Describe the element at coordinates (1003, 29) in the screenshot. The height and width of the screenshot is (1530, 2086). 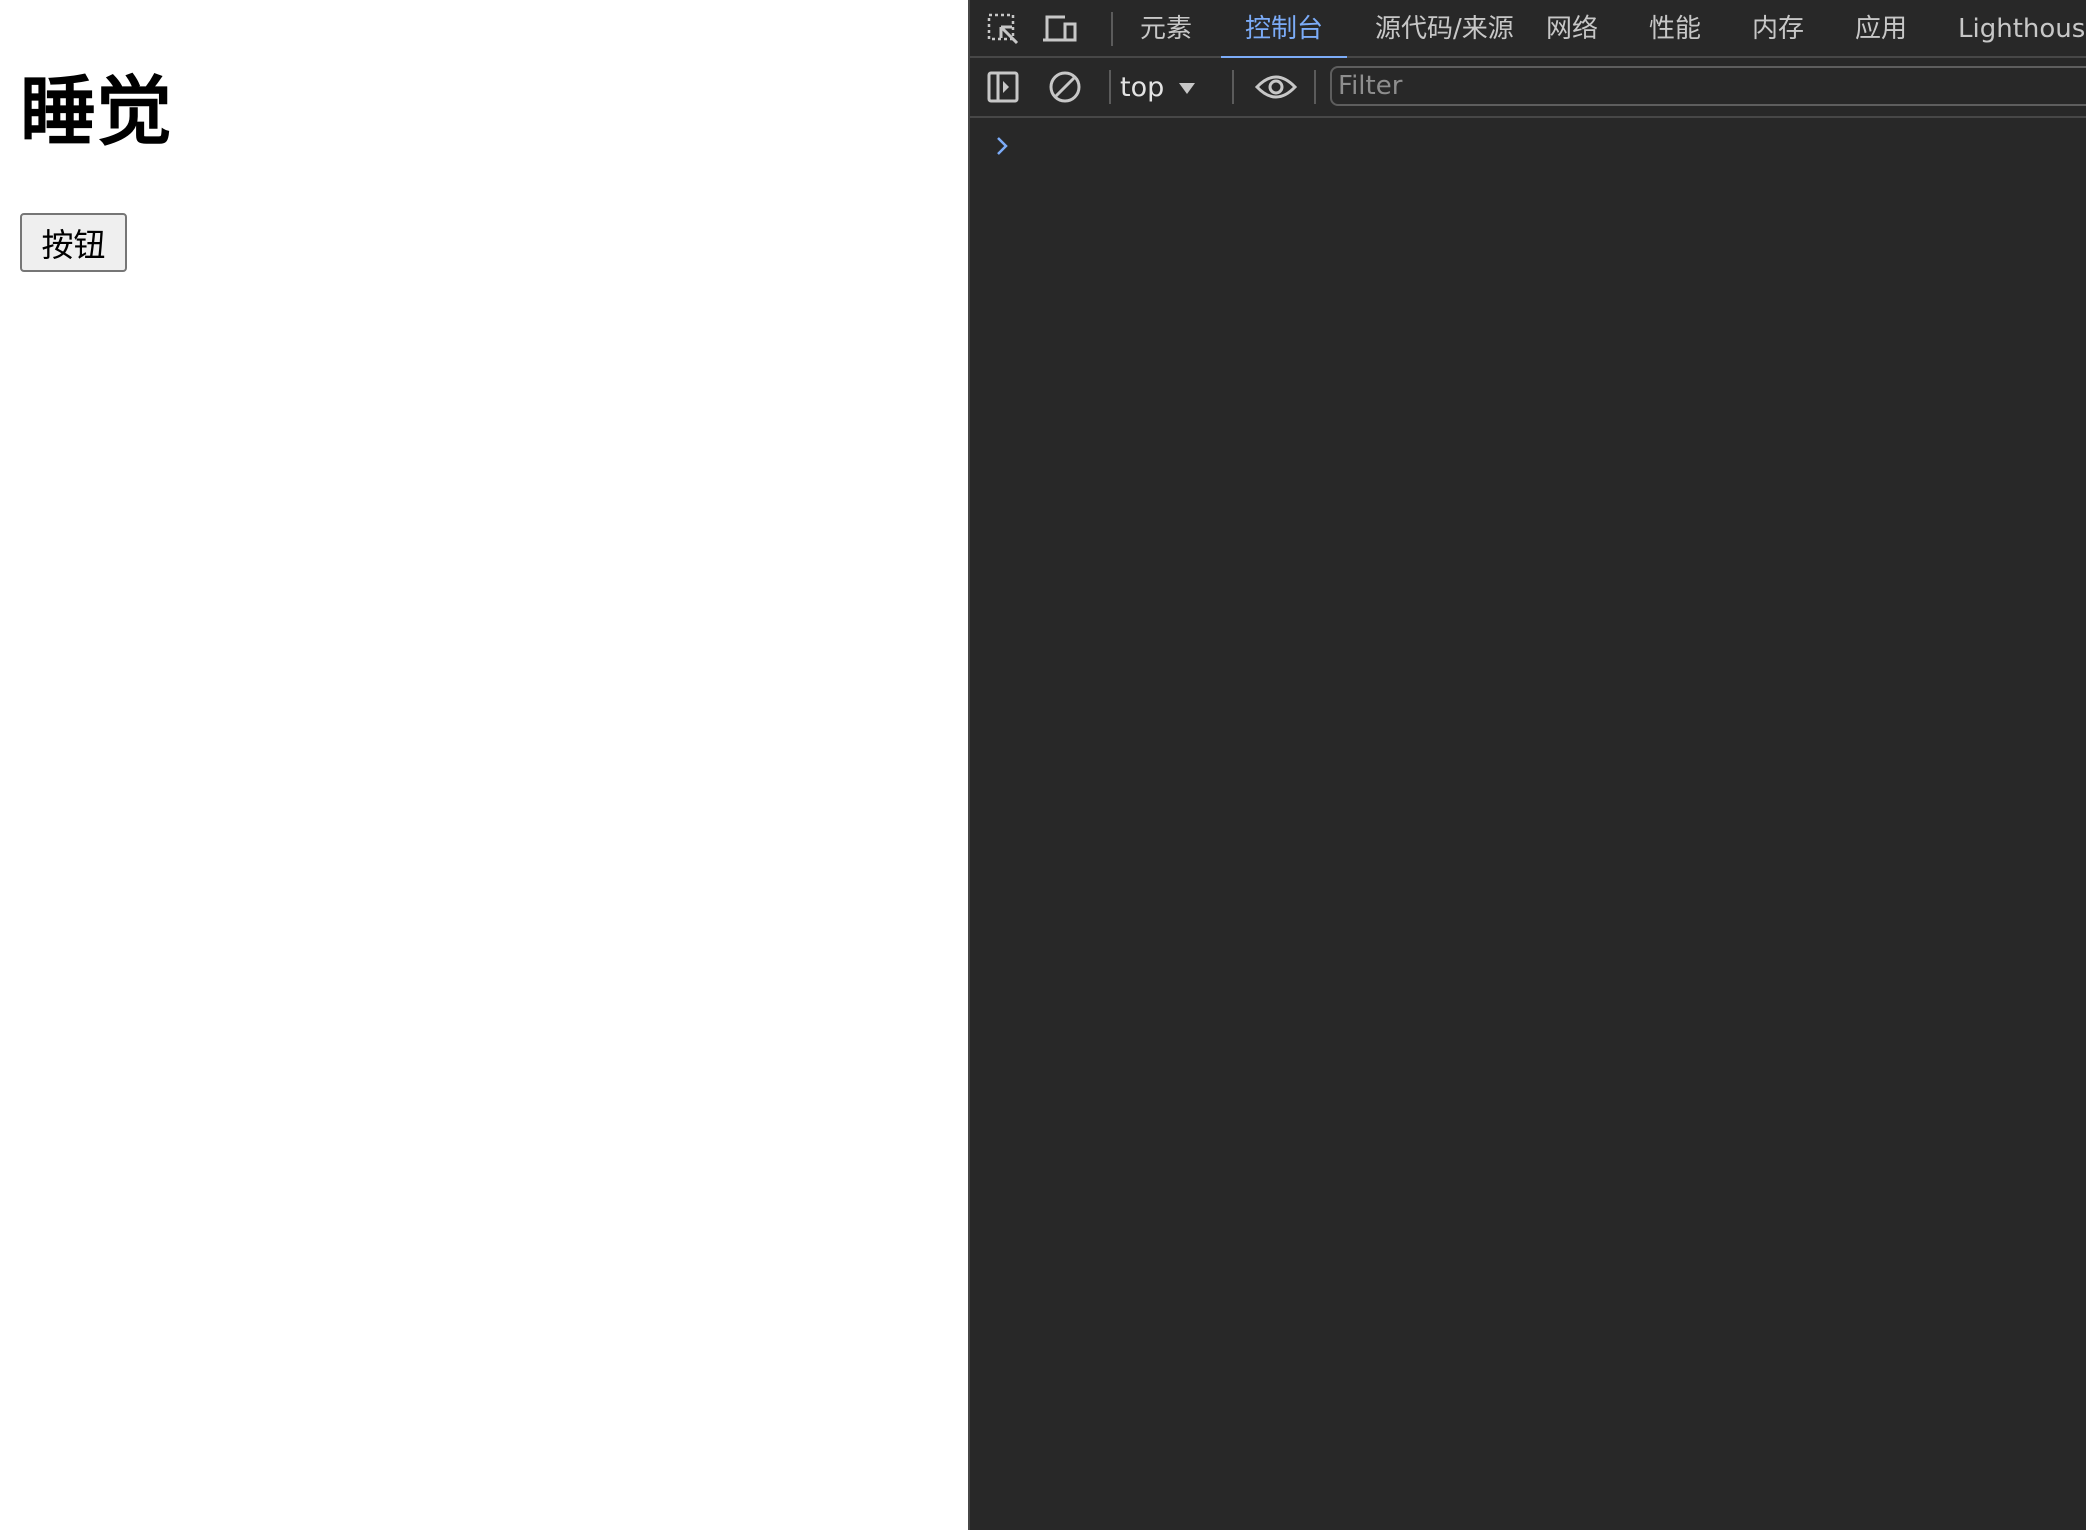
I see `inspect-element-icon` at that location.